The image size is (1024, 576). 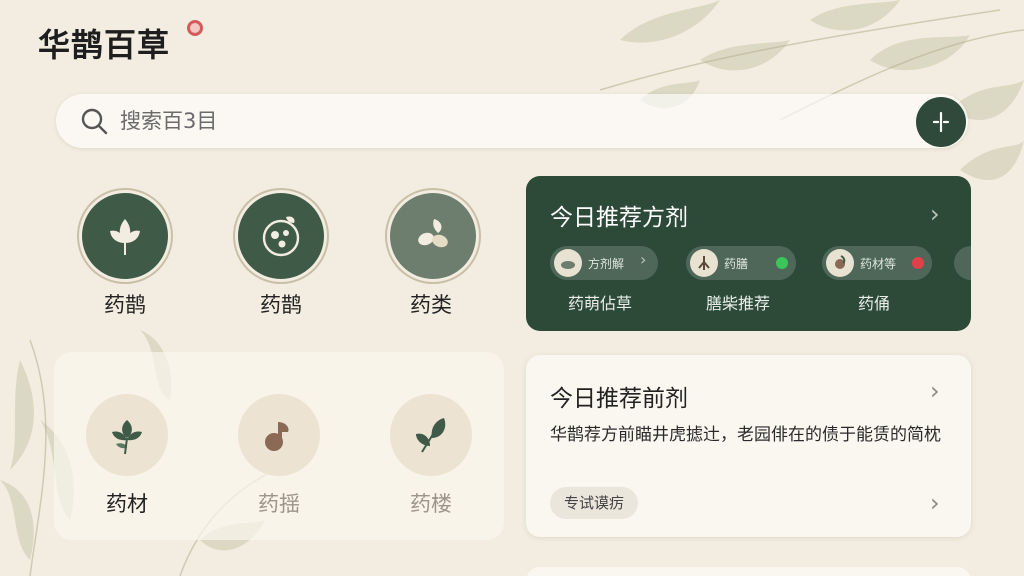 I want to click on category-label: 药揺, so click(x=279, y=504).